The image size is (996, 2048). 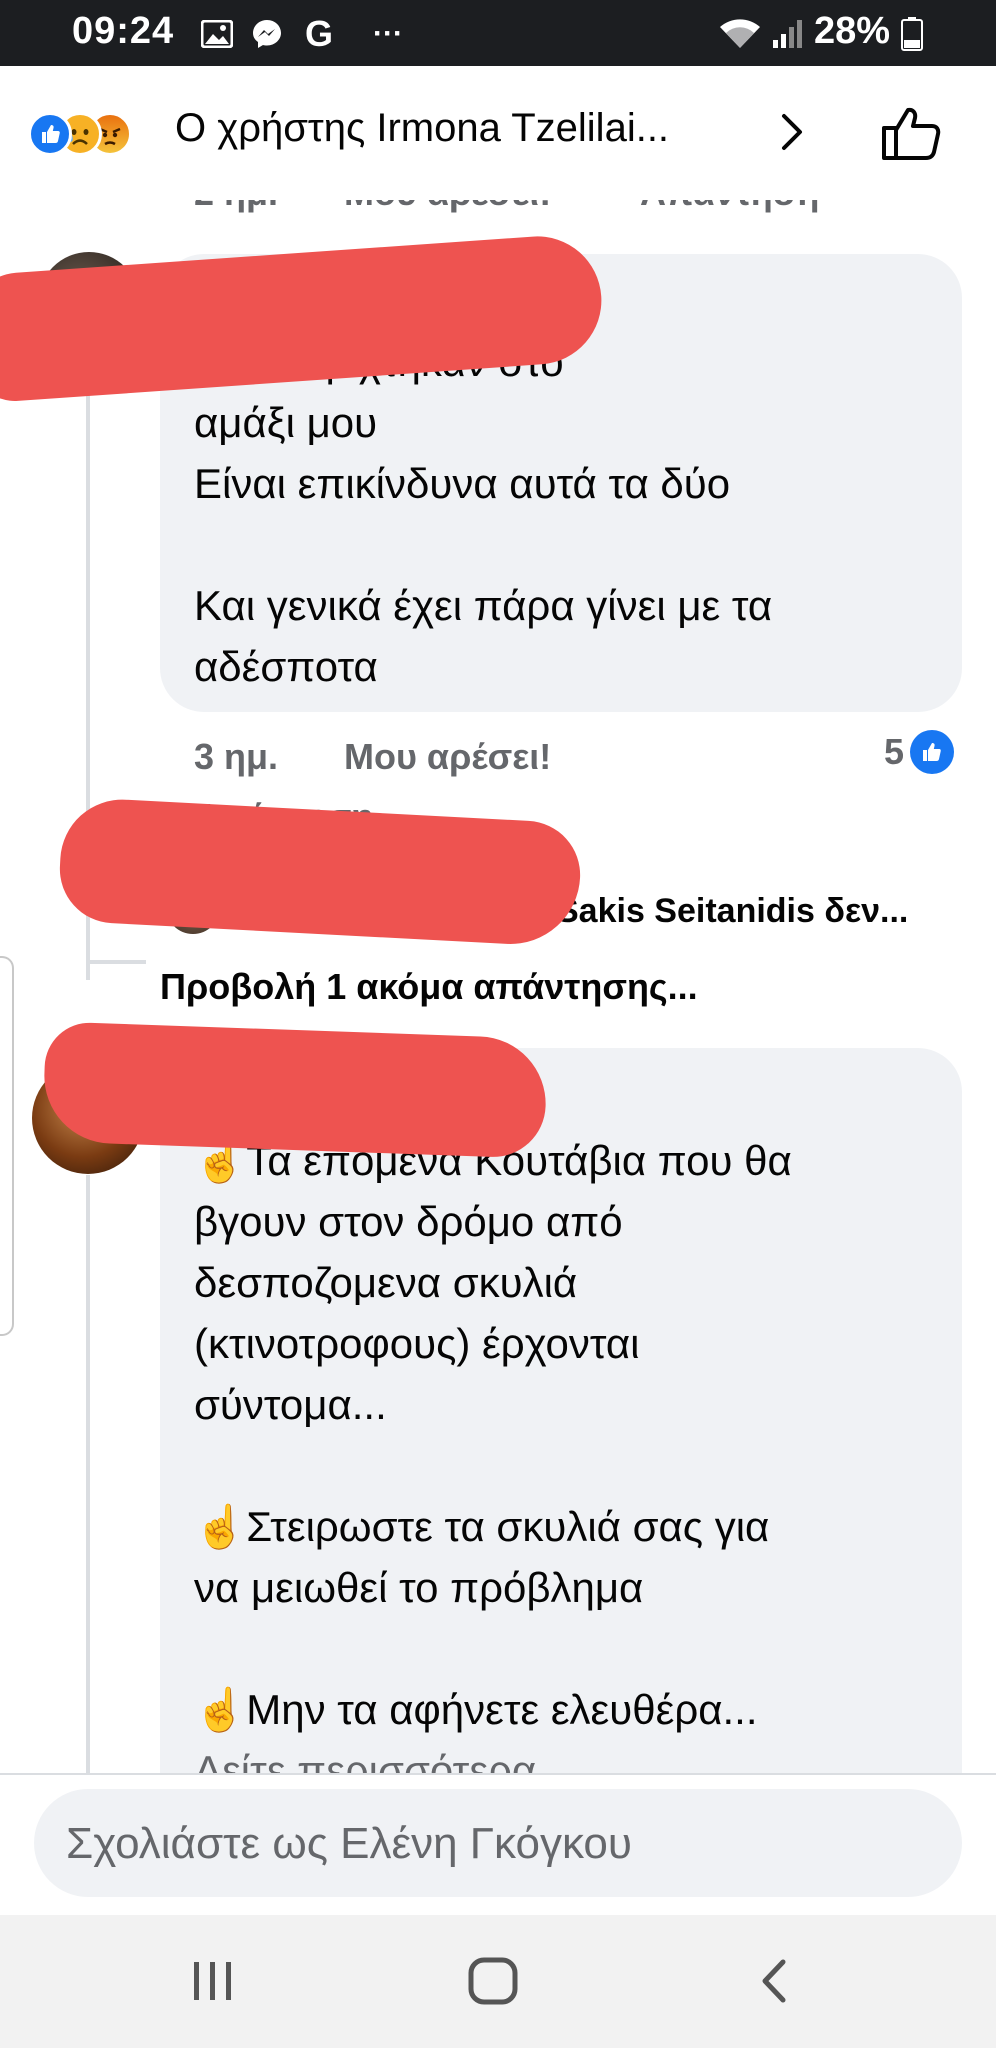 What do you see at coordinates (462, 483) in the screenshot?
I see `comment-line: Είναι επικίνδυνα αυτά τα δύο` at bounding box center [462, 483].